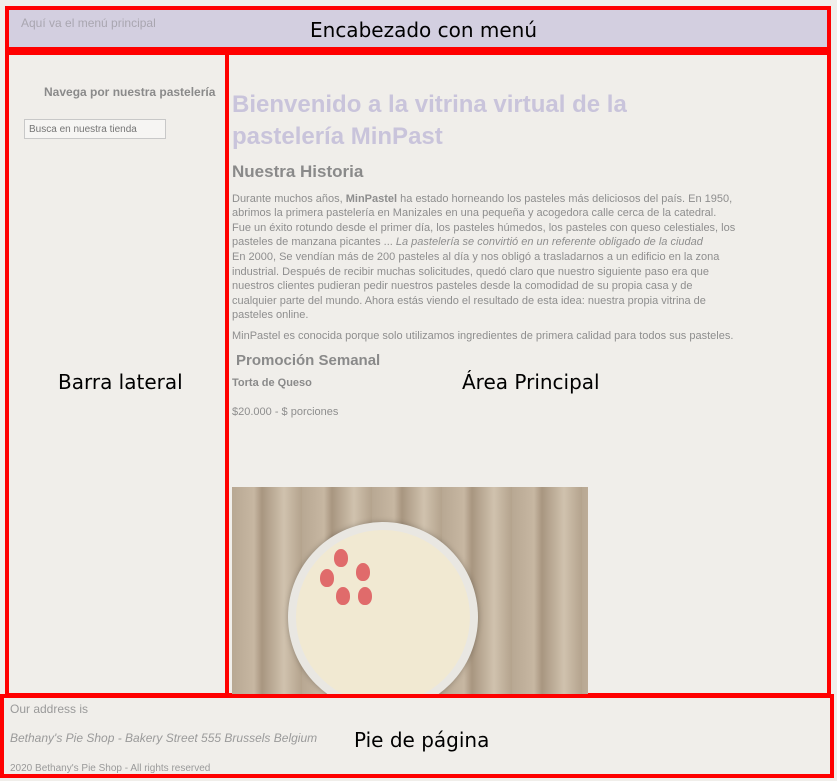  I want to click on cheesecake-image, so click(410, 590).